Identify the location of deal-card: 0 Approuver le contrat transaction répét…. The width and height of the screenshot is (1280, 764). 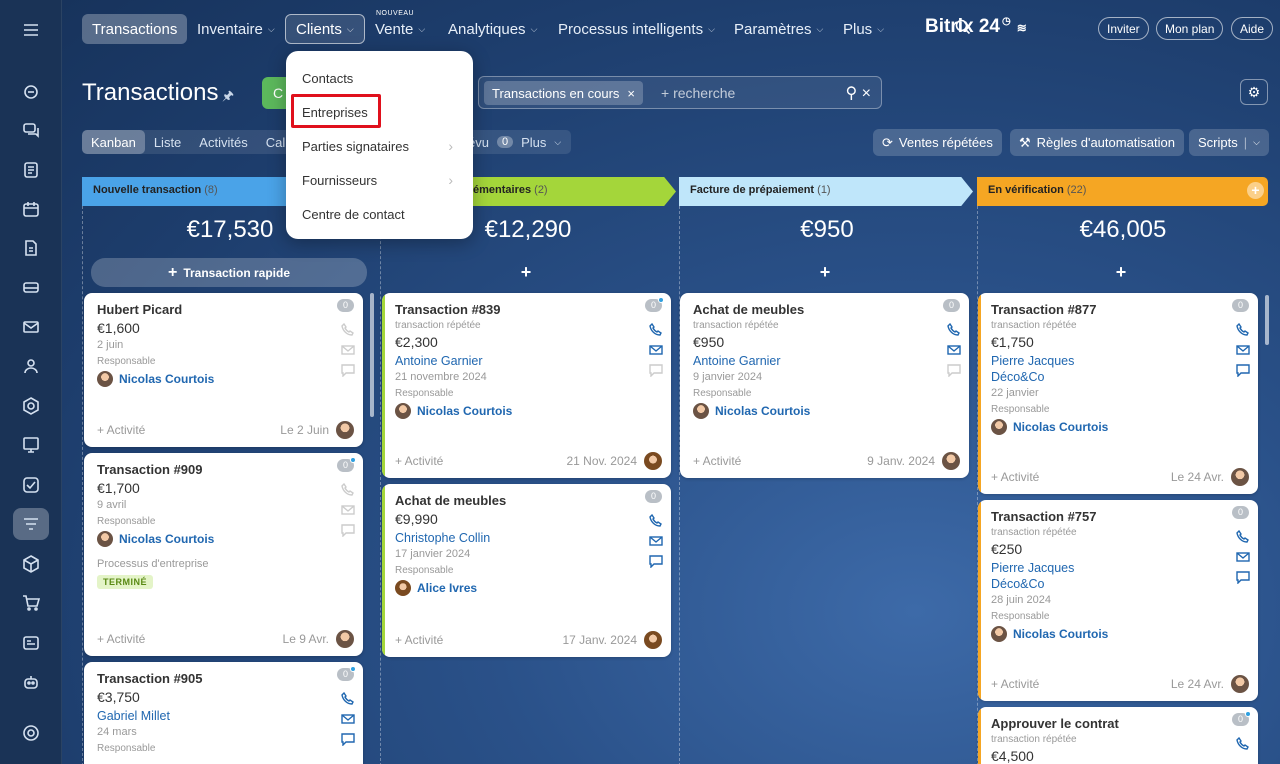
(1118, 735).